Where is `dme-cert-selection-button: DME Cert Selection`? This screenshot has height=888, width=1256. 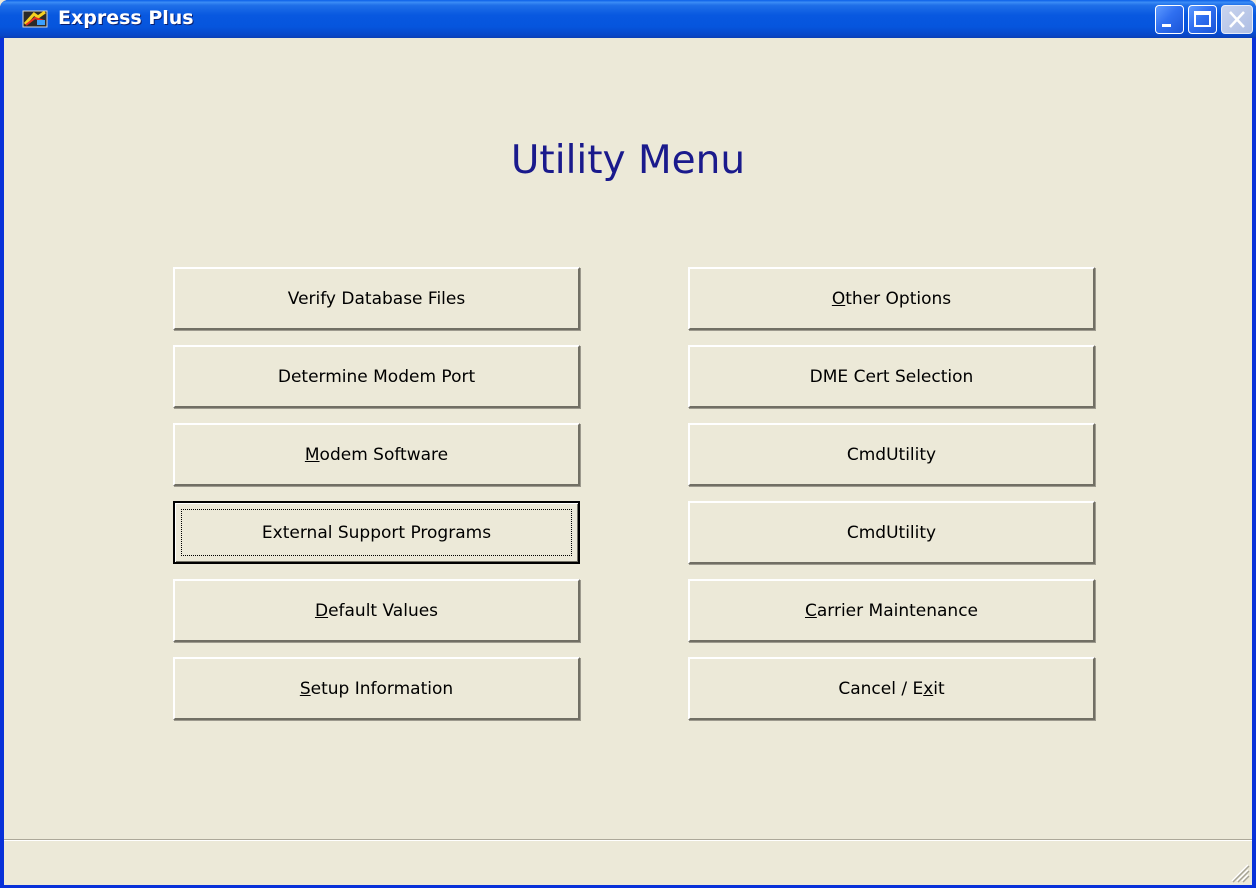
dme-cert-selection-button: DME Cert Selection is located at coordinates (891, 376).